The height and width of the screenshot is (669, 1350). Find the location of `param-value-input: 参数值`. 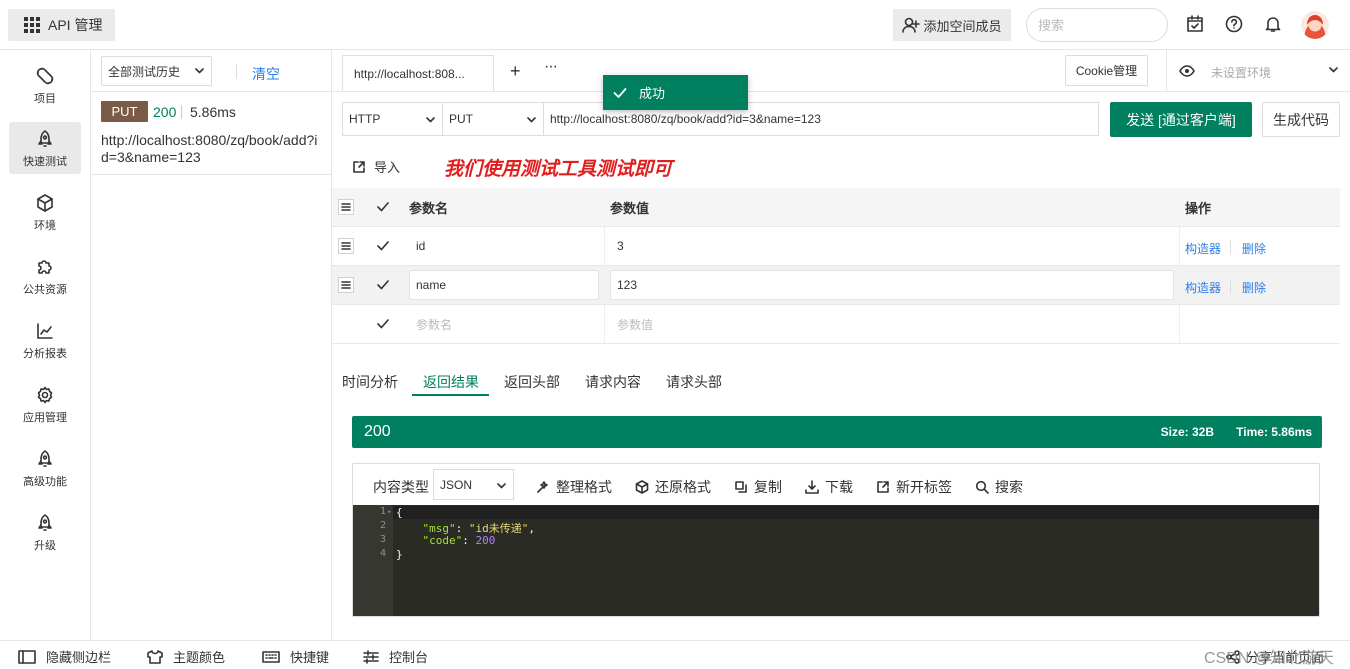

param-value-input: 参数值 is located at coordinates (892, 324).